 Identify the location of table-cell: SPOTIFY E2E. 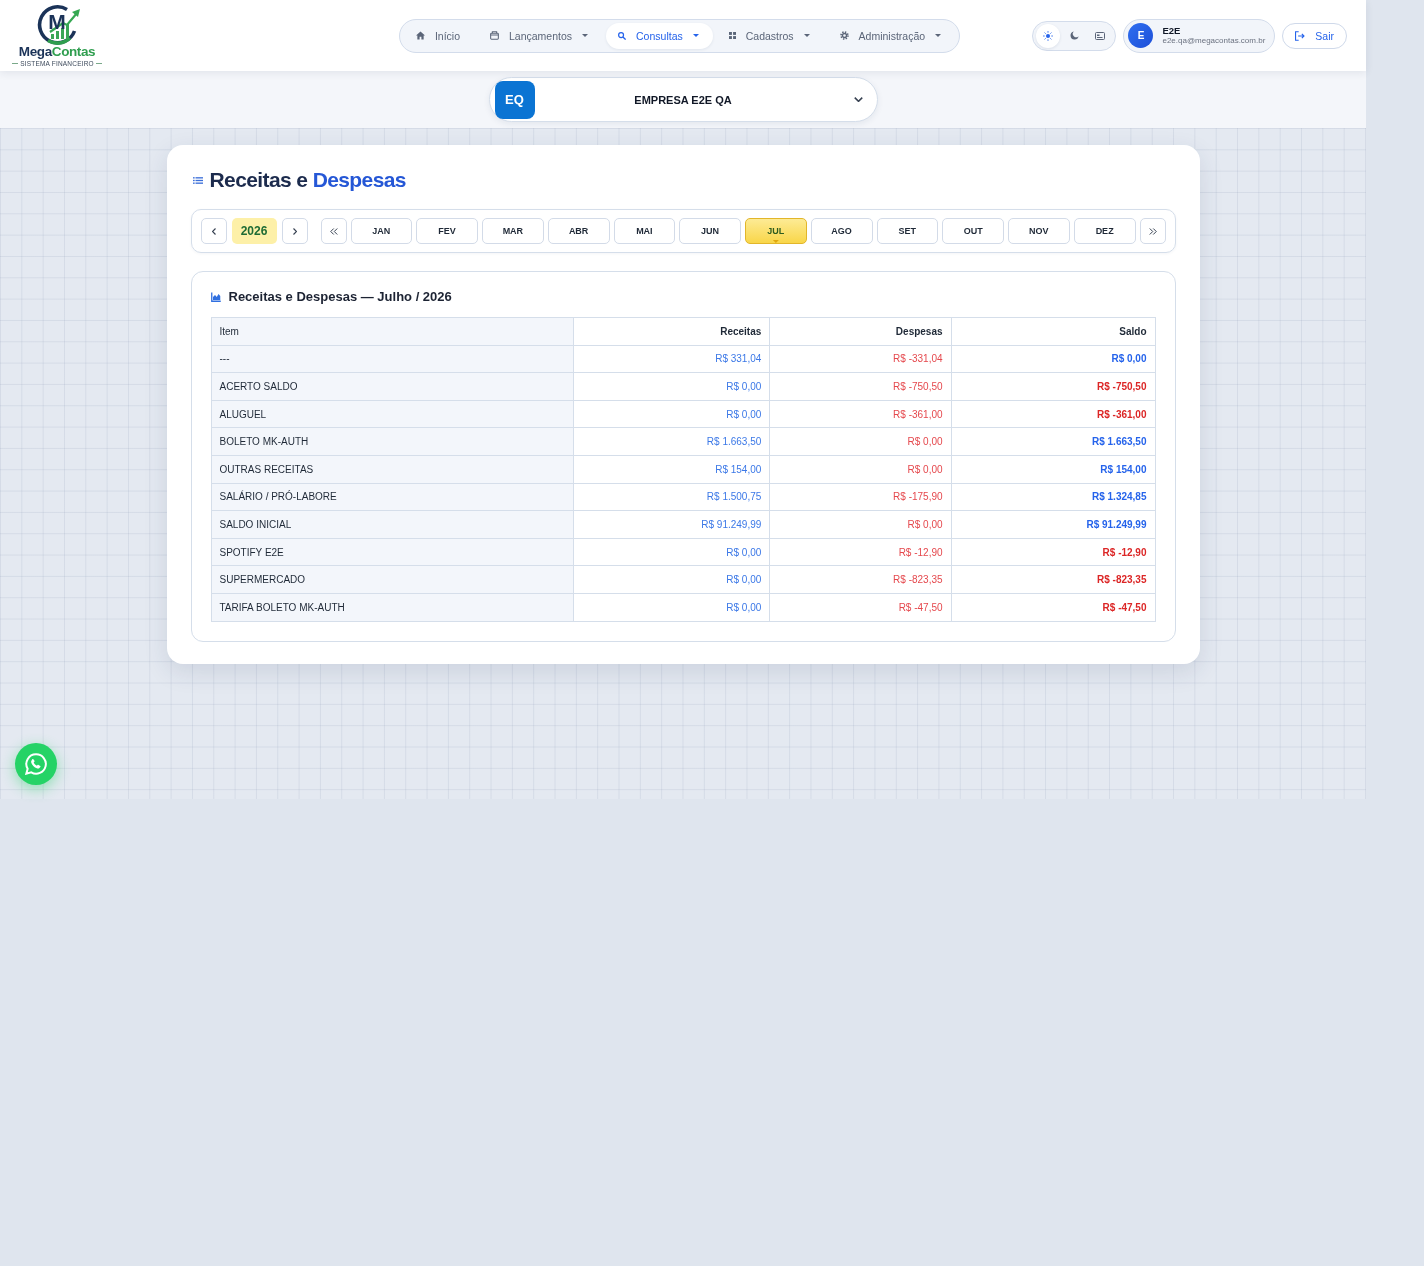
(392, 552).